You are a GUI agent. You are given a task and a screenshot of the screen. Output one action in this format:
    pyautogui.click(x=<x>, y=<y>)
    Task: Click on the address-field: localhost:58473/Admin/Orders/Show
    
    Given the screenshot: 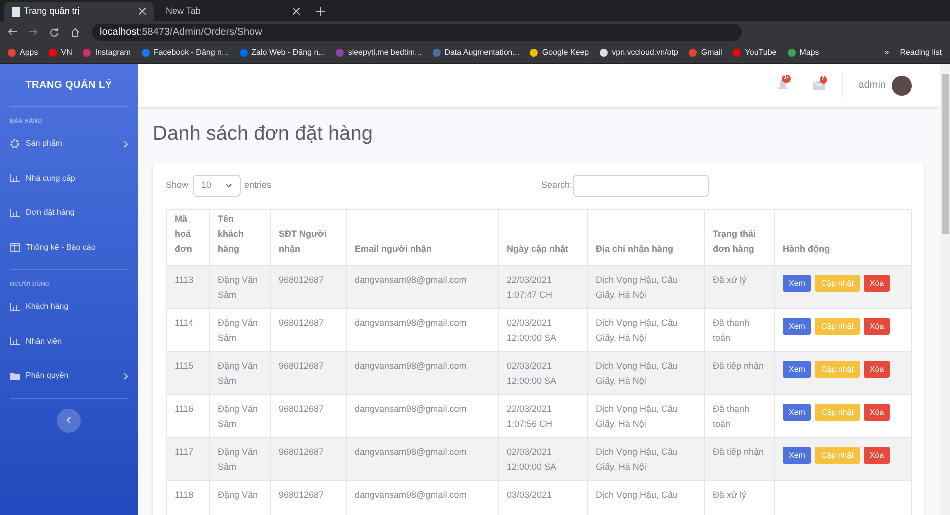 What is the action you would take?
    pyautogui.click(x=417, y=32)
    